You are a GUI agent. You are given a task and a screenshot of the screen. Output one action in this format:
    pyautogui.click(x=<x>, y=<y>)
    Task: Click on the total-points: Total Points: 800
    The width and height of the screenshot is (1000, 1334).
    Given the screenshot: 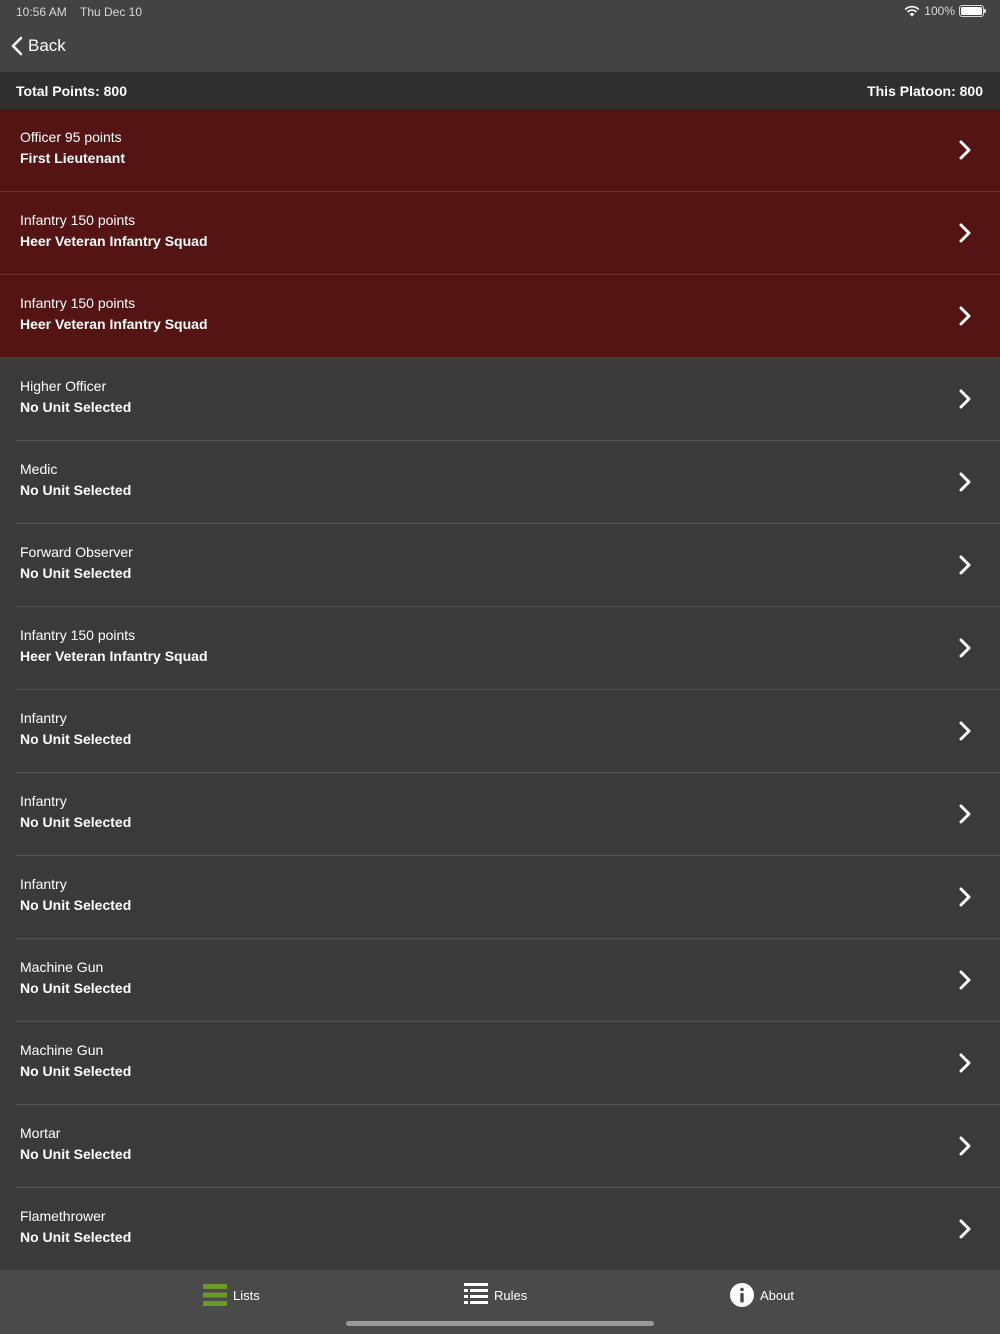 What is the action you would take?
    pyautogui.click(x=71, y=91)
    